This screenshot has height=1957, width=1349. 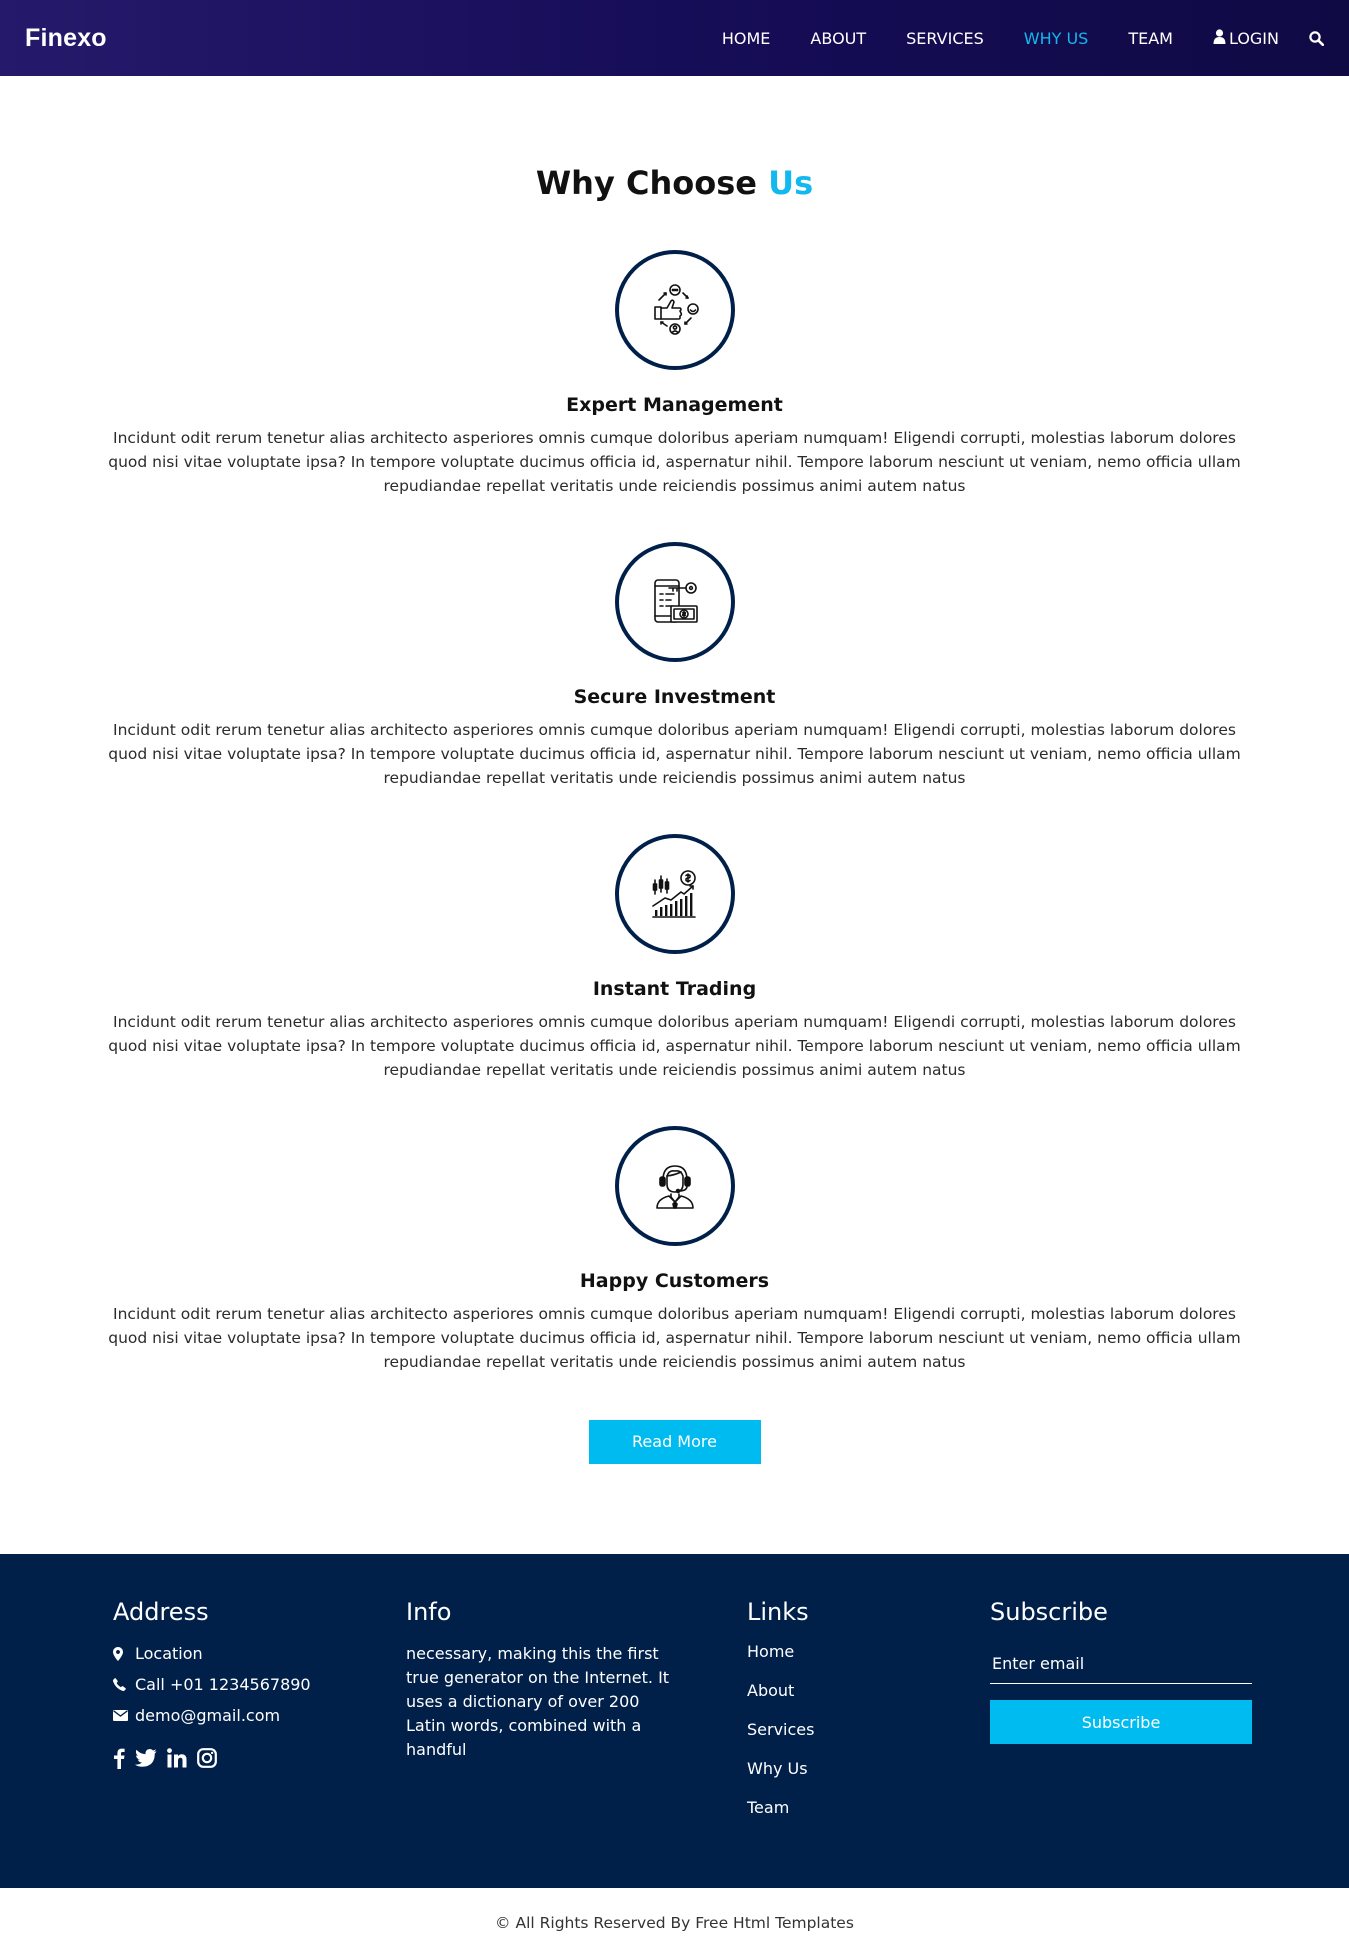 I want to click on trading-chart-icon, so click(x=673, y=894).